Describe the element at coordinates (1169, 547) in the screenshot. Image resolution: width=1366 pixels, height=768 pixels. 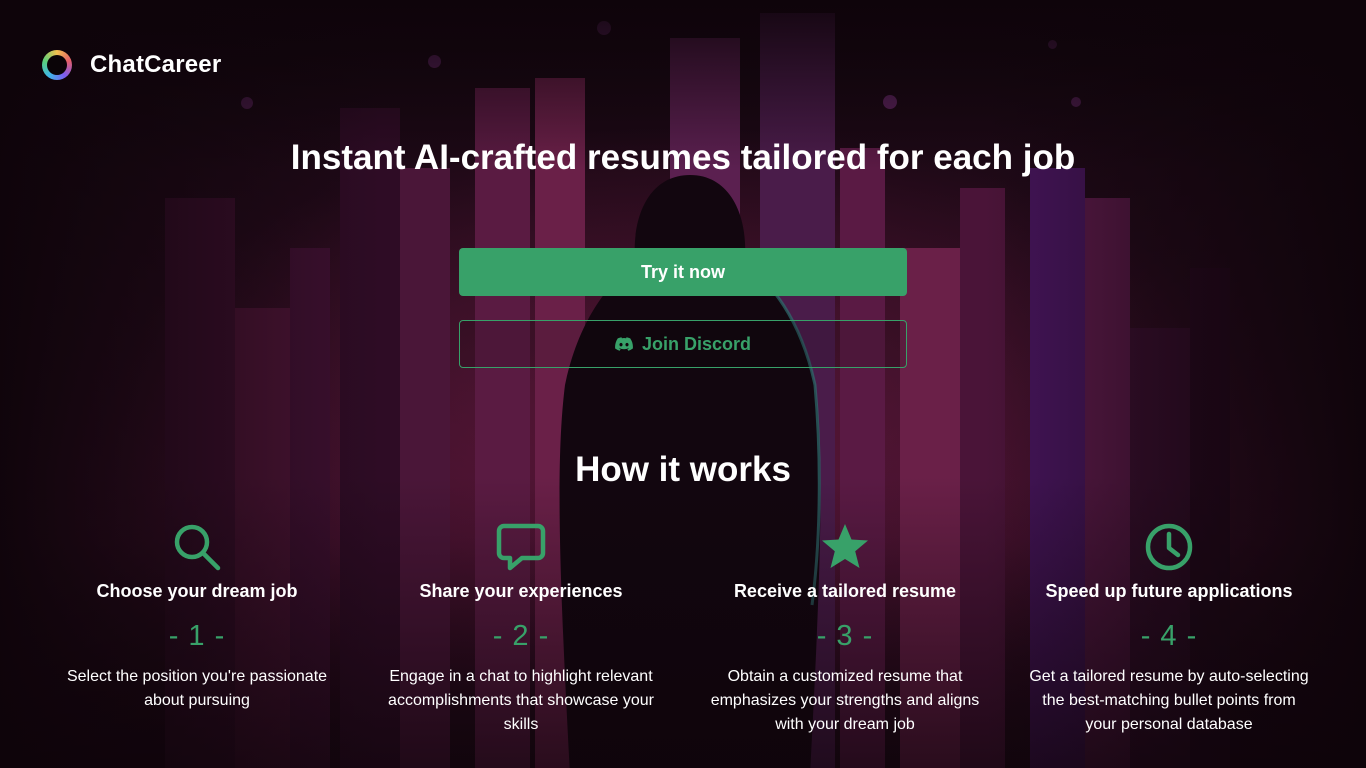
I see `clock-icon` at that location.